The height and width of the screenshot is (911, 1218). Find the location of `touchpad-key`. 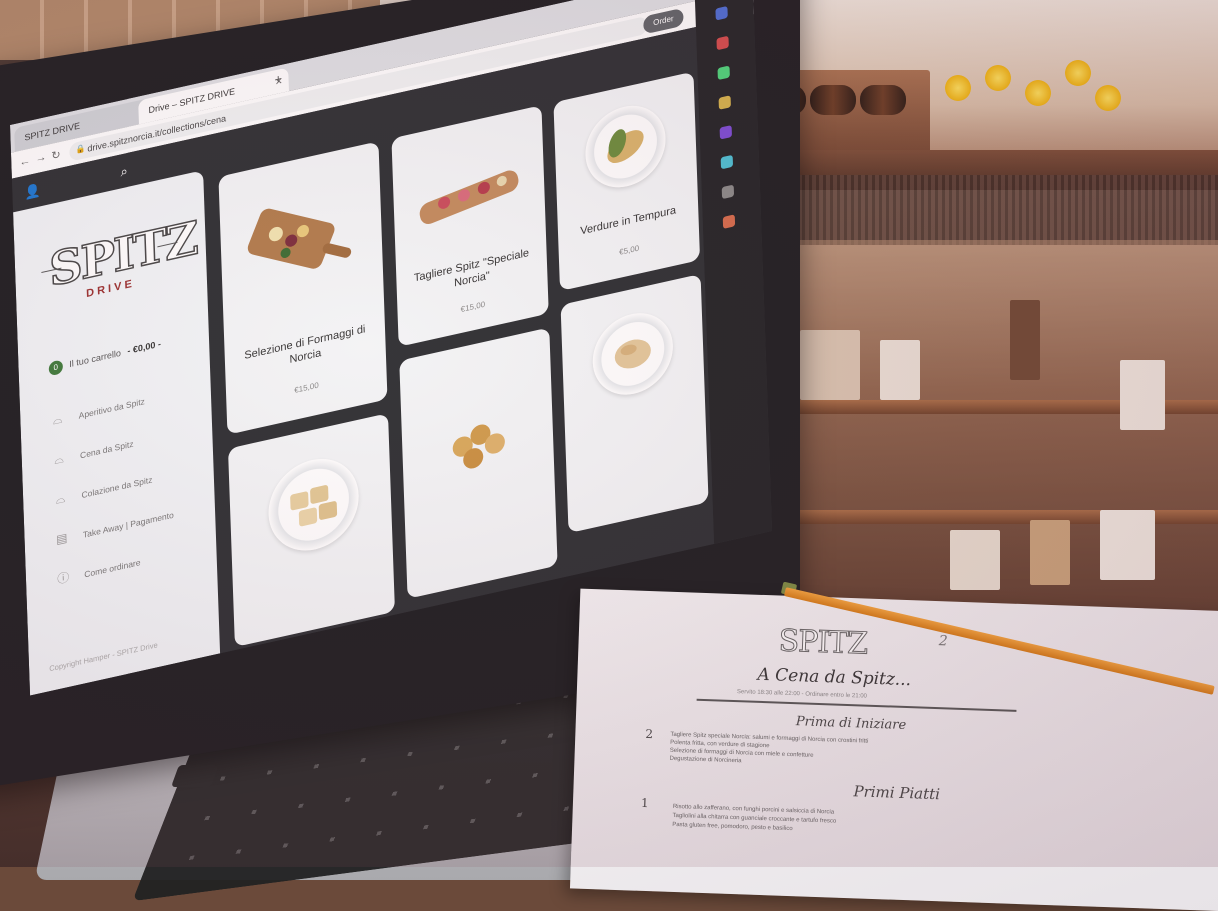

touchpad-key is located at coordinates (195, 776).